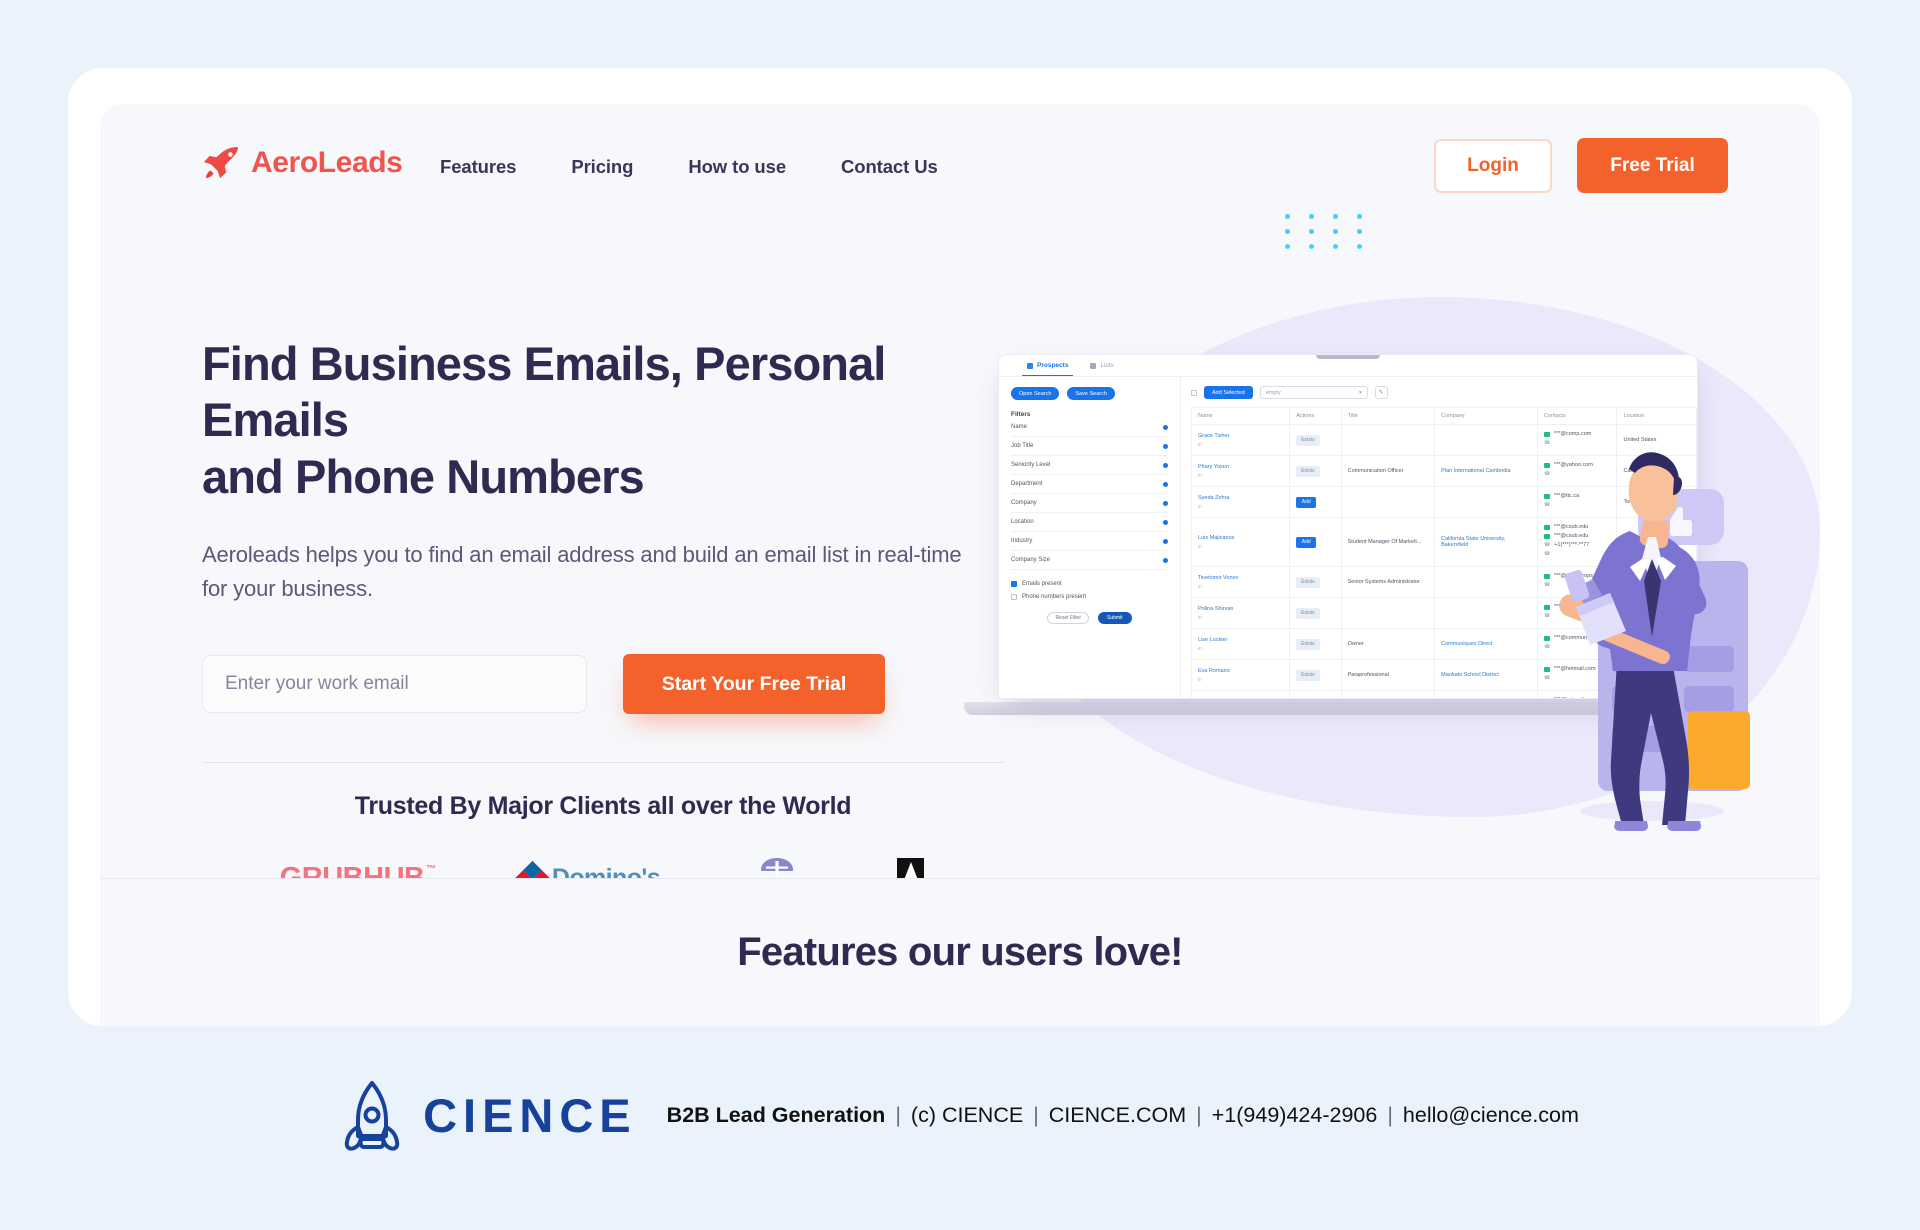 The width and height of the screenshot is (1920, 1230). Describe the element at coordinates (1240, 675) in the screenshot. I see `cell-name: Eva Romano in` at that location.